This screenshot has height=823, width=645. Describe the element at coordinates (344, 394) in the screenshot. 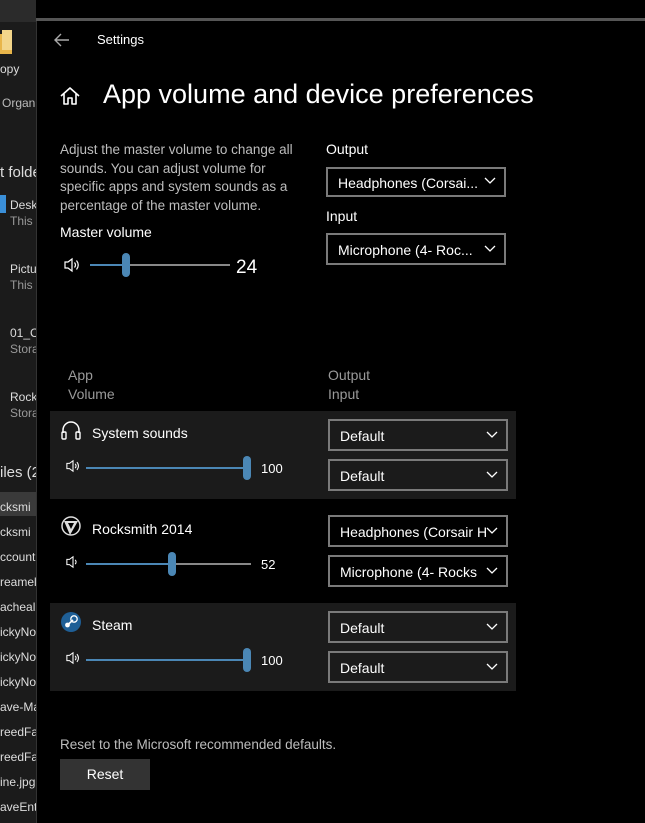

I see `input-column-label: Input` at that location.